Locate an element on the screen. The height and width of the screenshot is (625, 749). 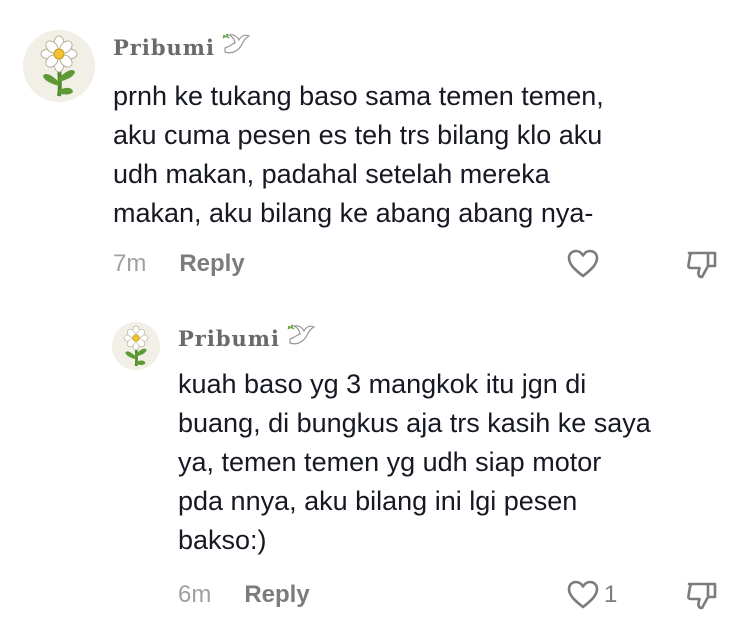
comment-time: 7m is located at coordinates (130, 263).